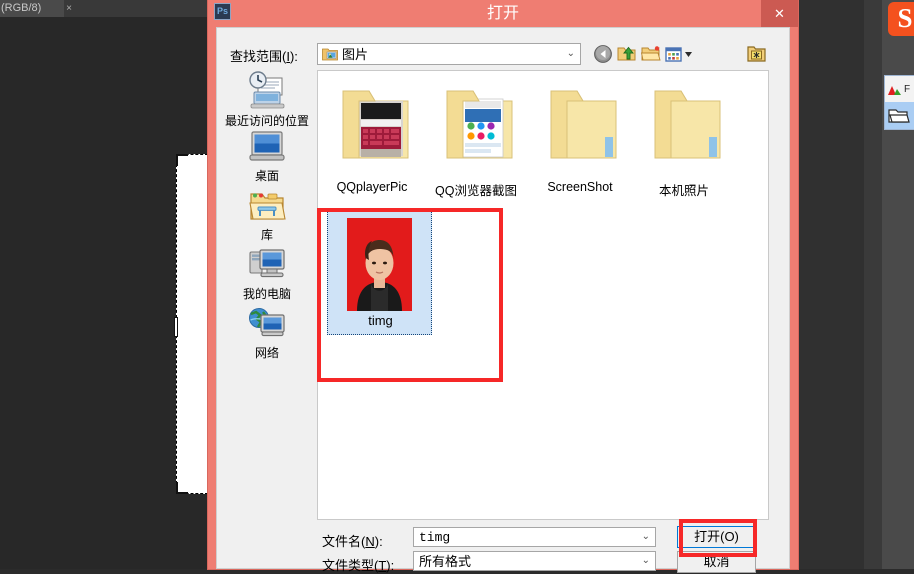  Describe the element at coordinates (683, 191) in the screenshot. I see `folder-label: 本机照片` at that location.